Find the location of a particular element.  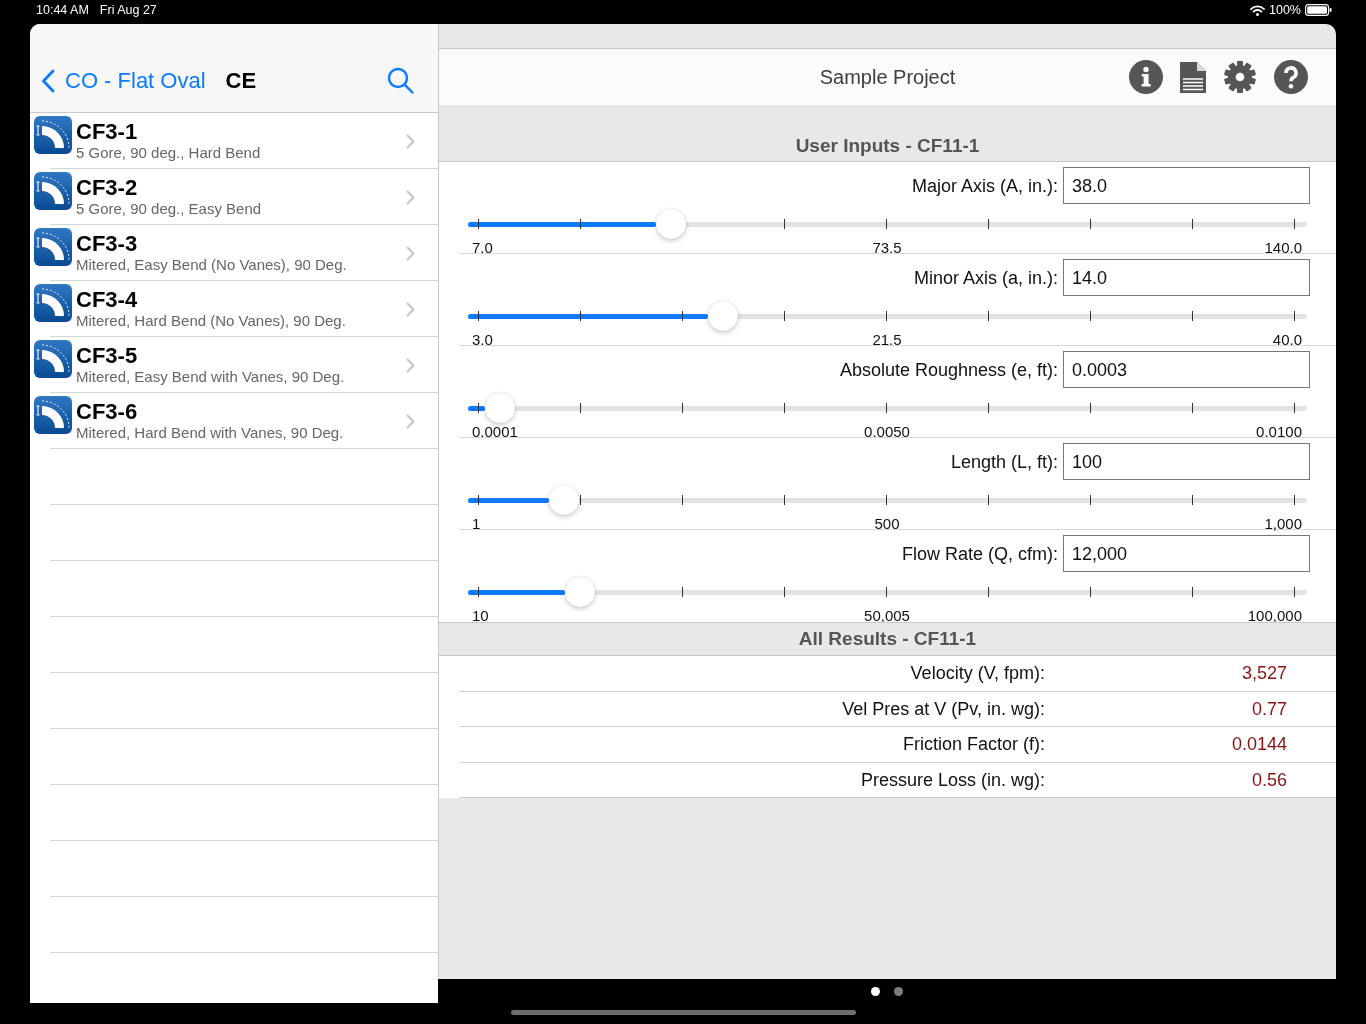

search-icon is located at coordinates (400, 80).